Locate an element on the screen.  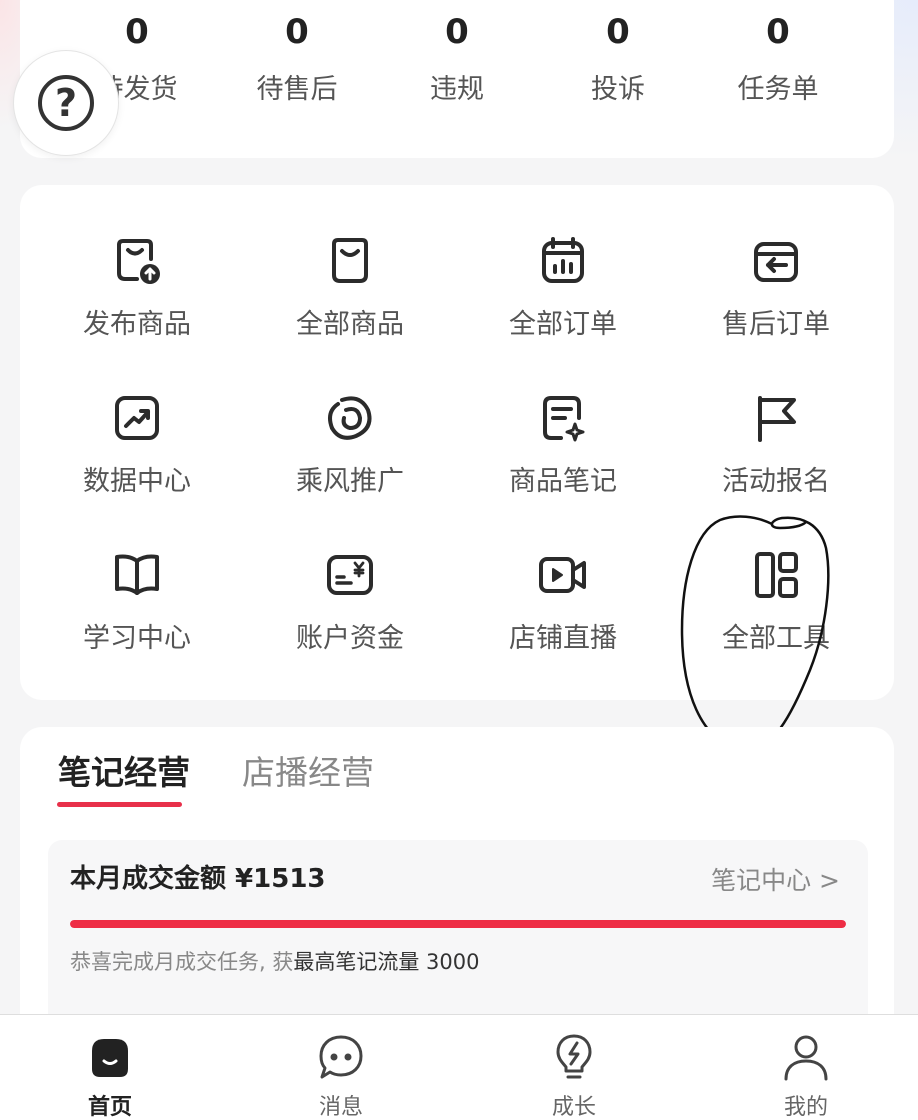
tool-after-sale-orders: 售后订单 is located at coordinates (776, 305).